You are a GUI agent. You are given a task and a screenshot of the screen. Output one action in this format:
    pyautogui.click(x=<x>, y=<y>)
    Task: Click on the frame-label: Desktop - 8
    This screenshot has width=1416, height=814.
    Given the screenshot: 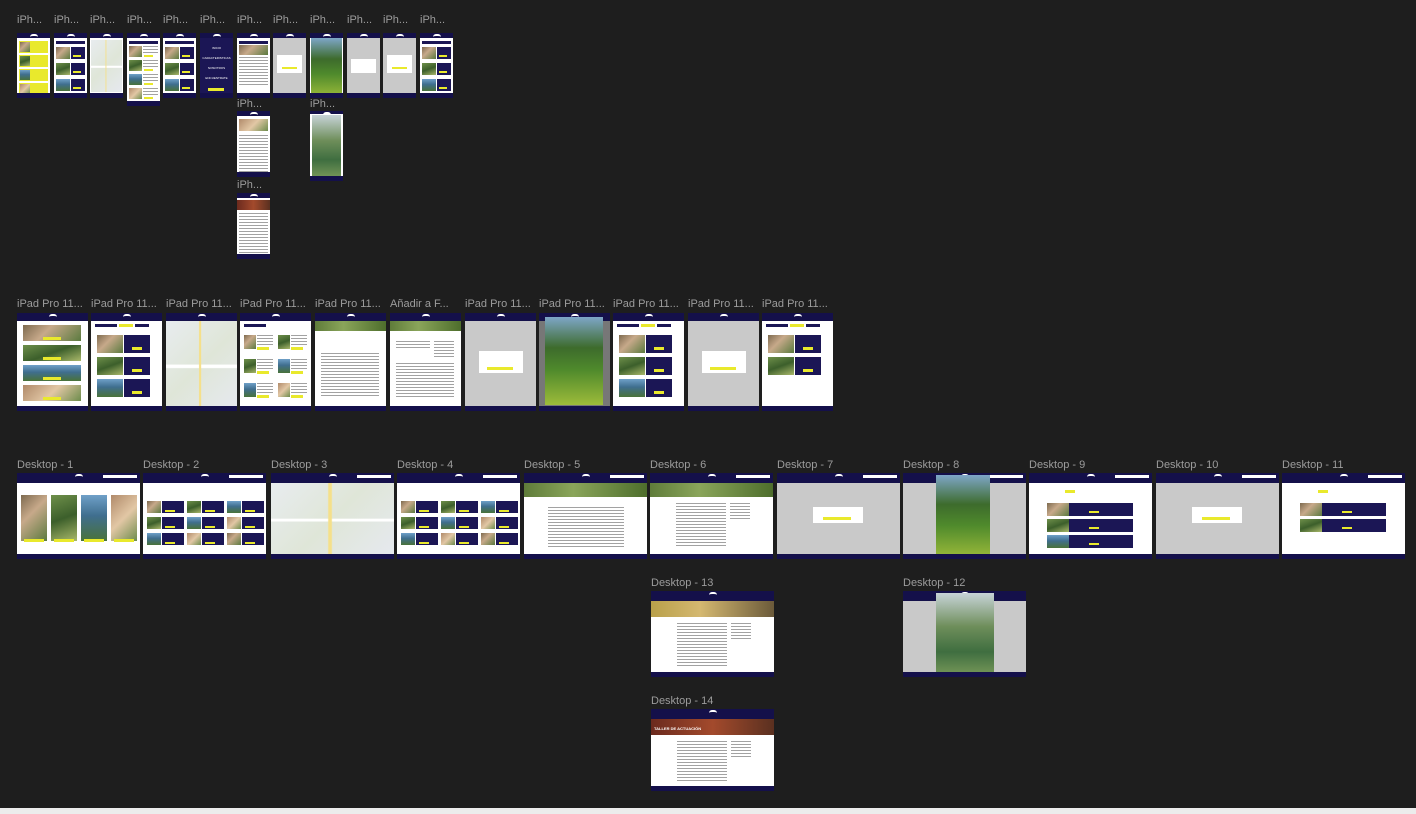 What is the action you would take?
    pyautogui.click(x=963, y=465)
    